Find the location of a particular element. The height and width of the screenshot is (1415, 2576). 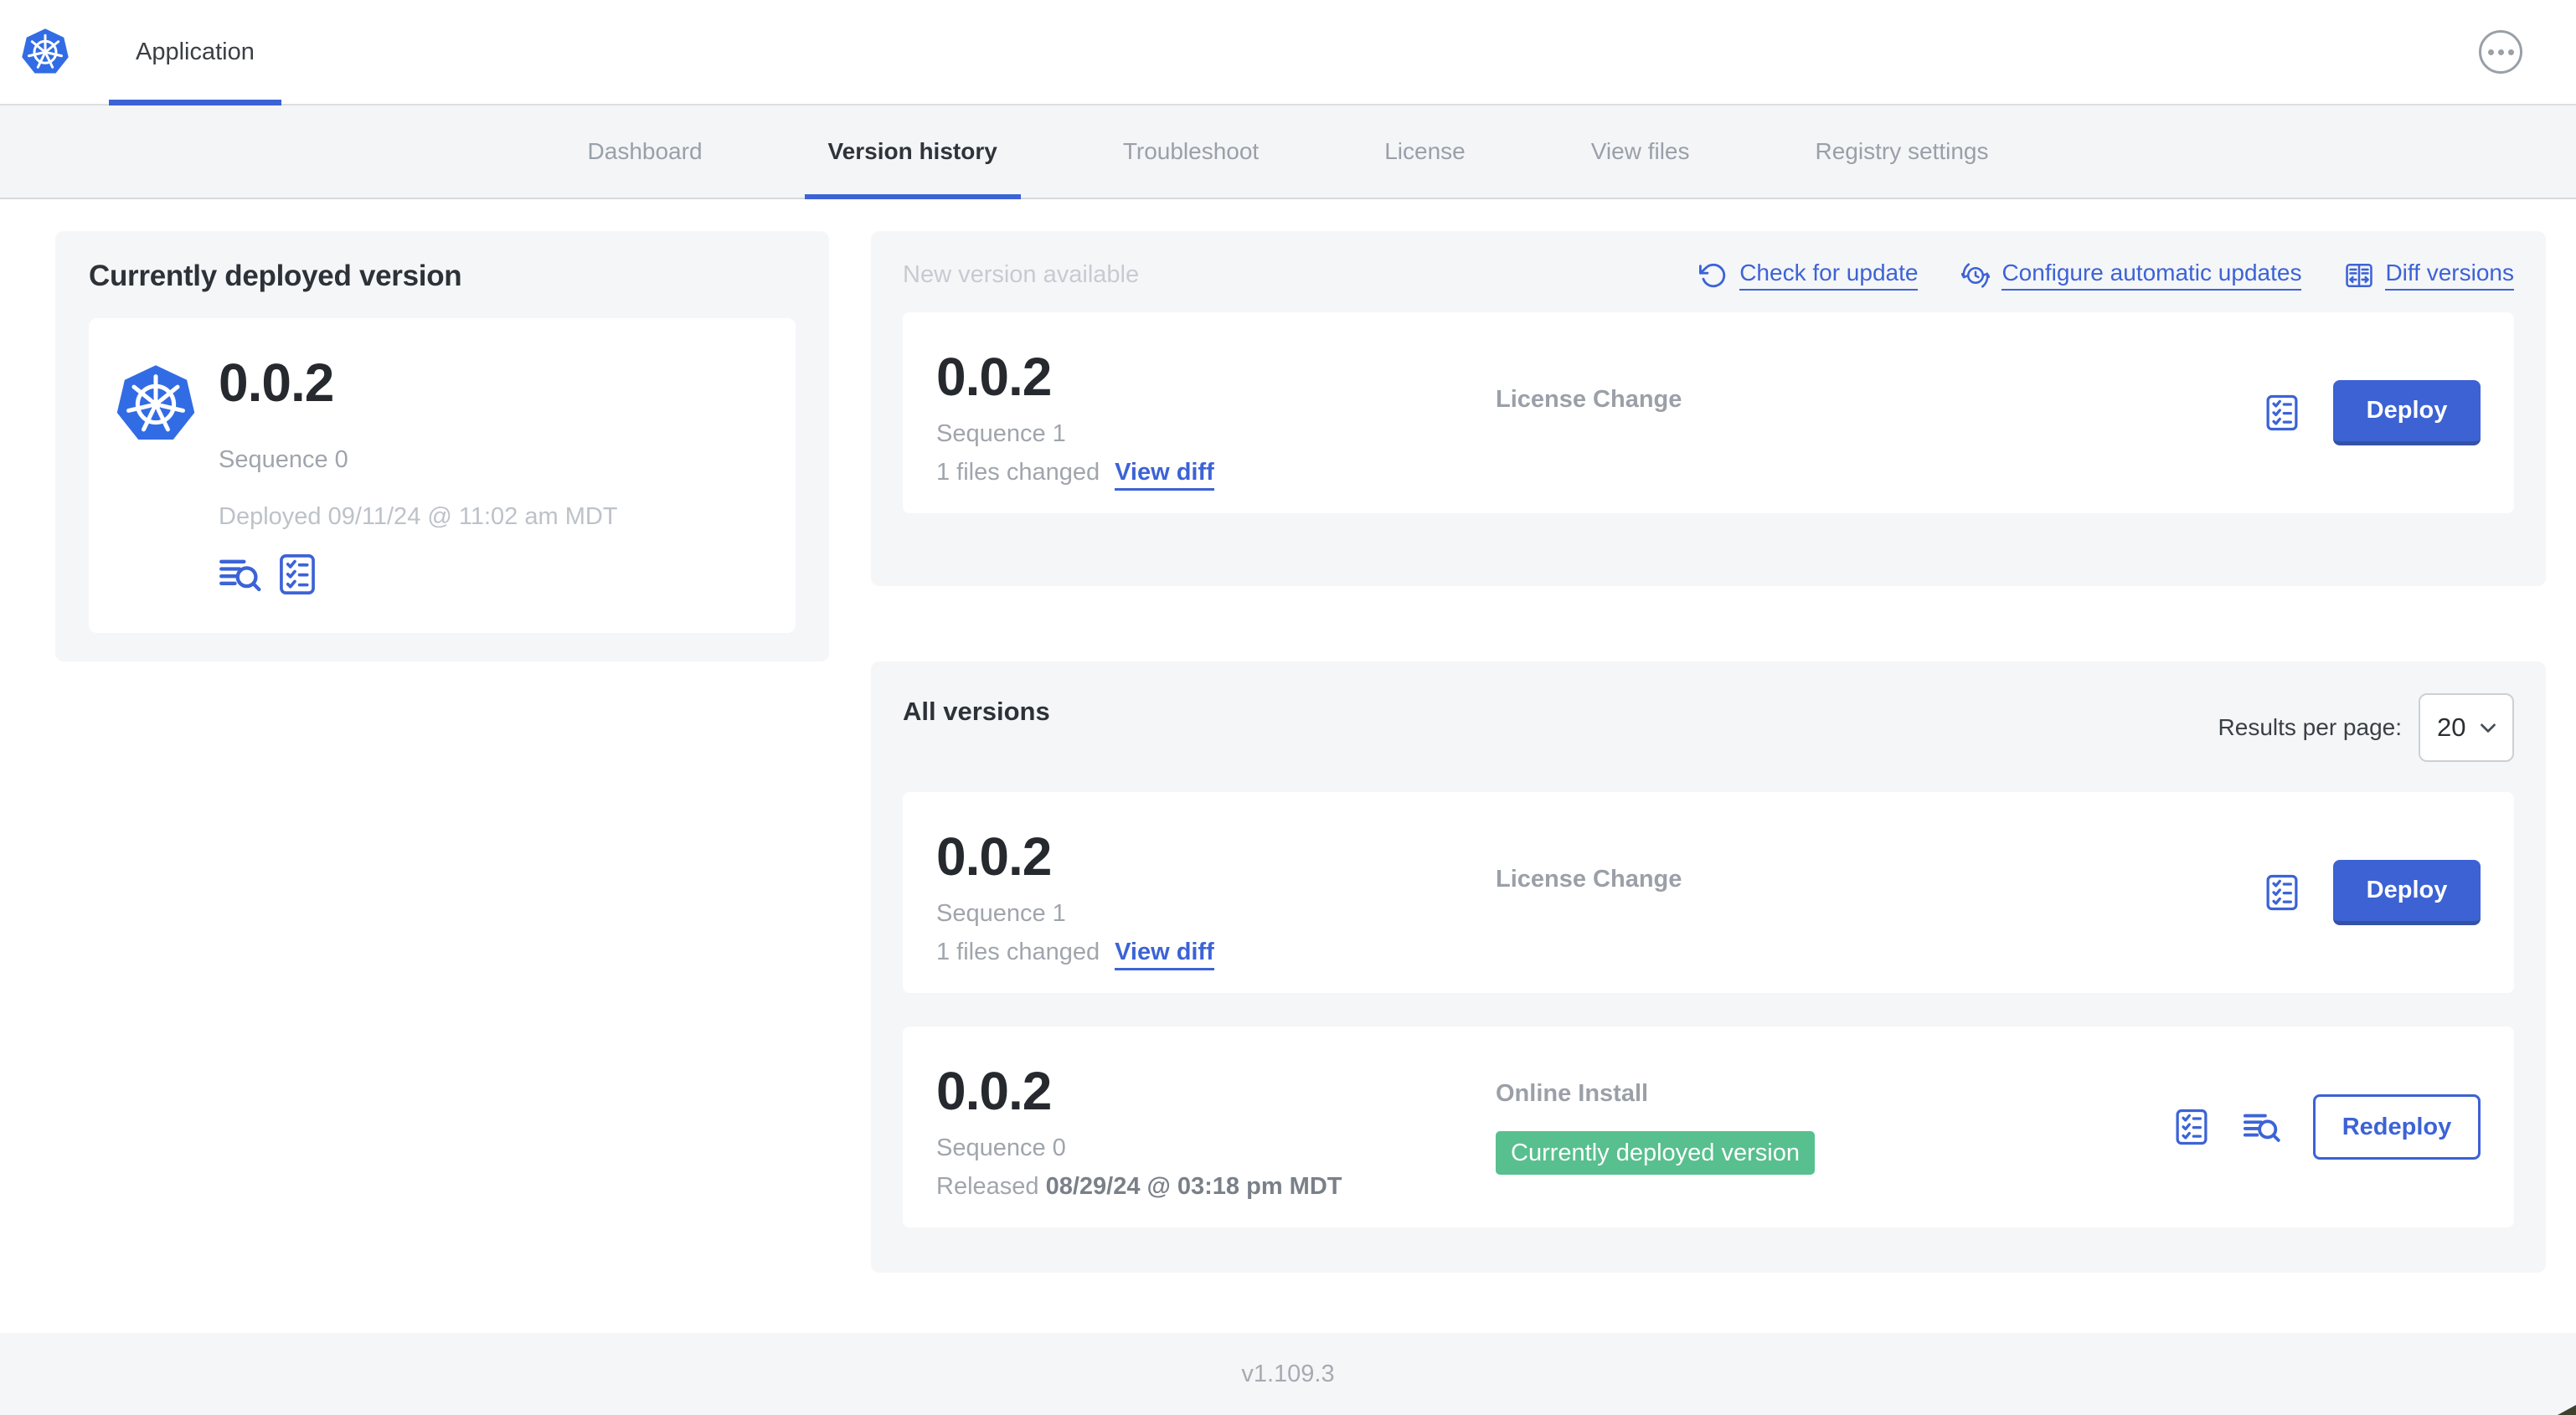

kubernetes-app-icon is located at coordinates (156, 404).